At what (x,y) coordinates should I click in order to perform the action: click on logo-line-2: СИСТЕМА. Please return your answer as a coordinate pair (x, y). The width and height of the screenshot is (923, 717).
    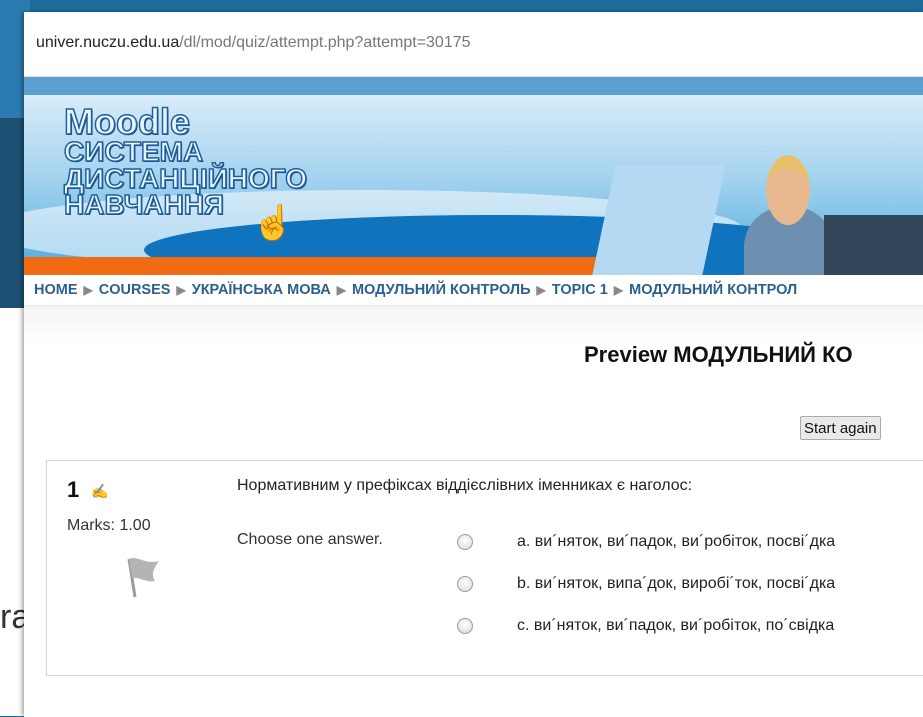
    Looking at the image, I should click on (133, 152).